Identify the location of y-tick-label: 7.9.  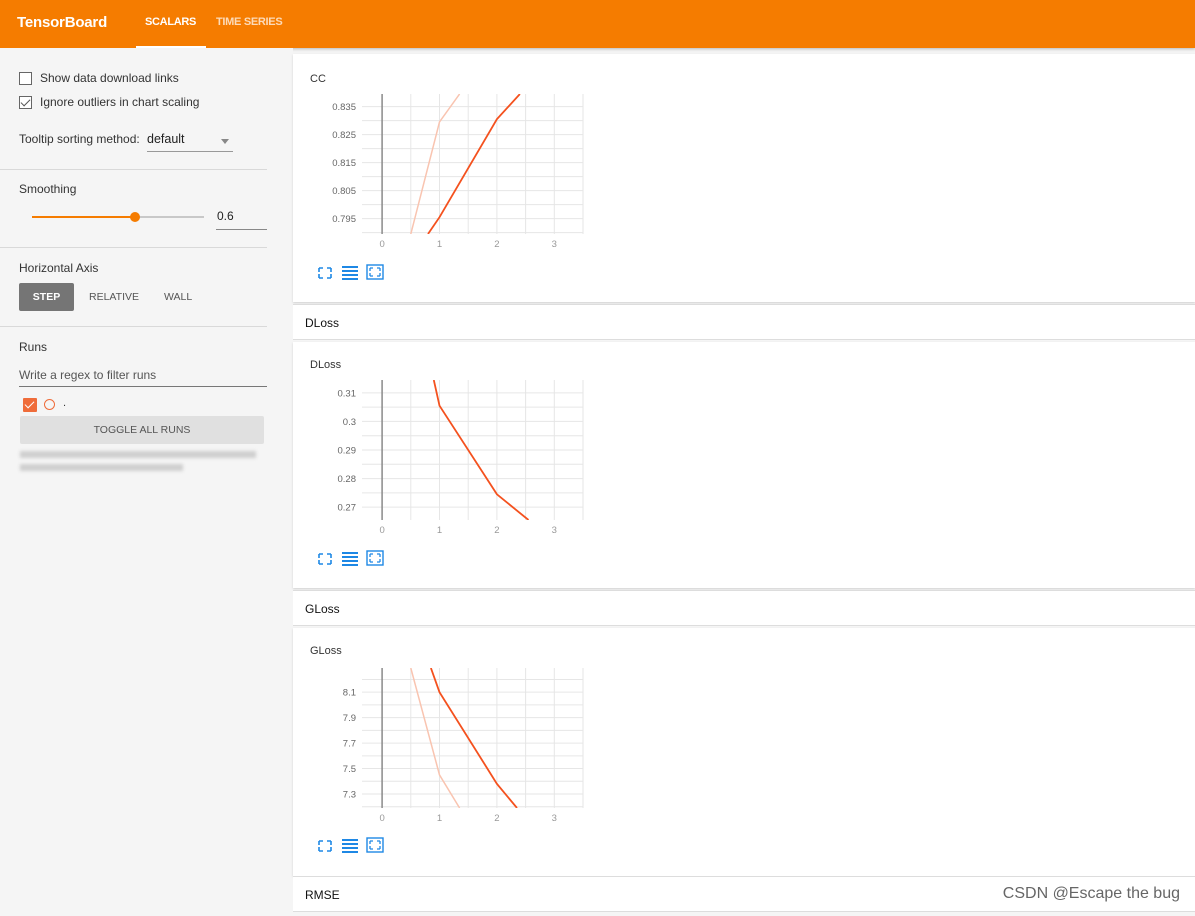
(349, 718).